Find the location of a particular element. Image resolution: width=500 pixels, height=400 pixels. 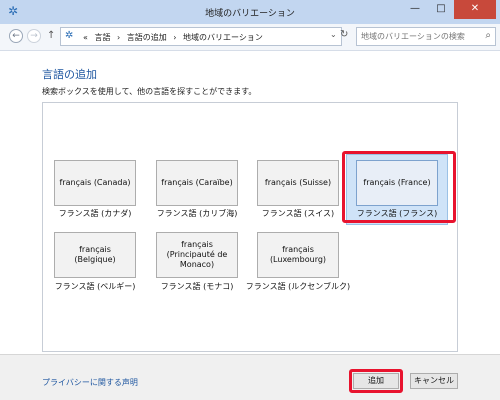

back-button: ← is located at coordinates (16, 36).